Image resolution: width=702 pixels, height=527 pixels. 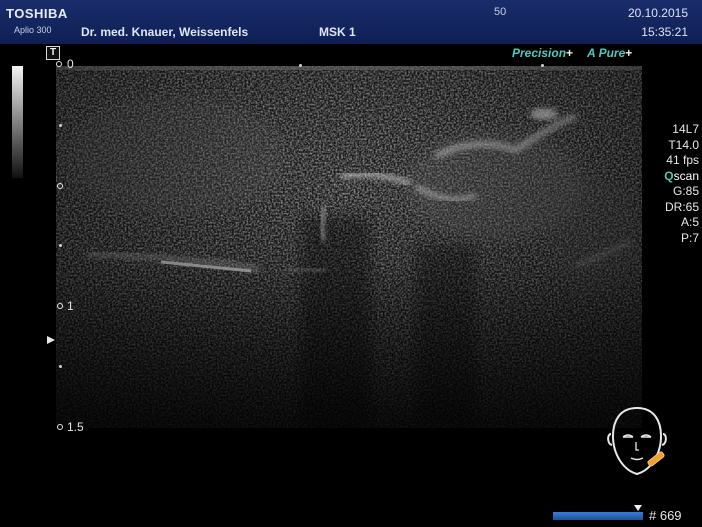 What do you see at coordinates (682, 160) in the screenshot?
I see `fps-label: 41 fps` at bounding box center [682, 160].